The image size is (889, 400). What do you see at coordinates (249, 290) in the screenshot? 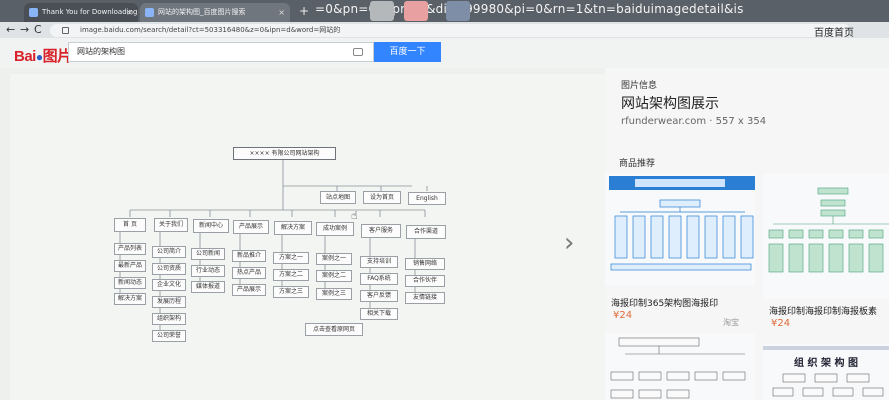
I see `diagram-leaf-node: 产品展示` at bounding box center [249, 290].